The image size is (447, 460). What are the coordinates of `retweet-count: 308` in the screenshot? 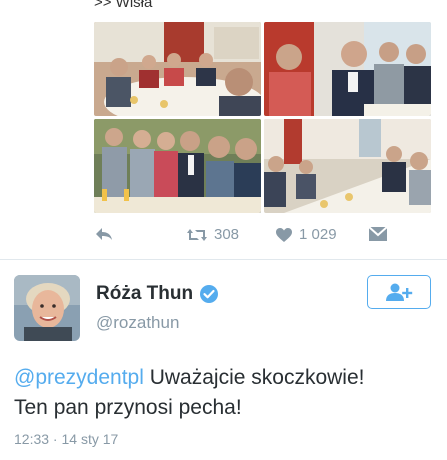 It's located at (227, 234).